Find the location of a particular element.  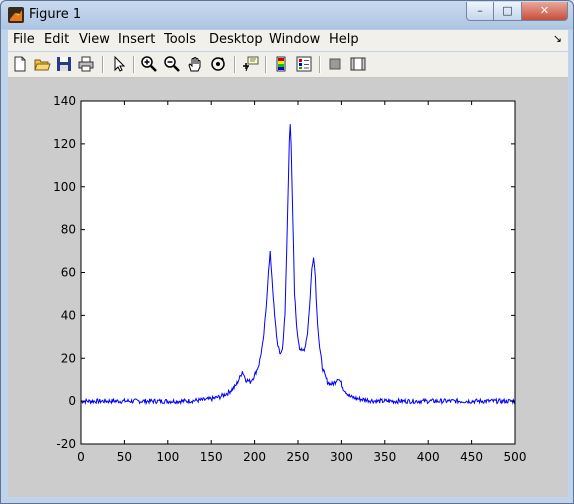

matlab-logo-icon is located at coordinates (16, 15).